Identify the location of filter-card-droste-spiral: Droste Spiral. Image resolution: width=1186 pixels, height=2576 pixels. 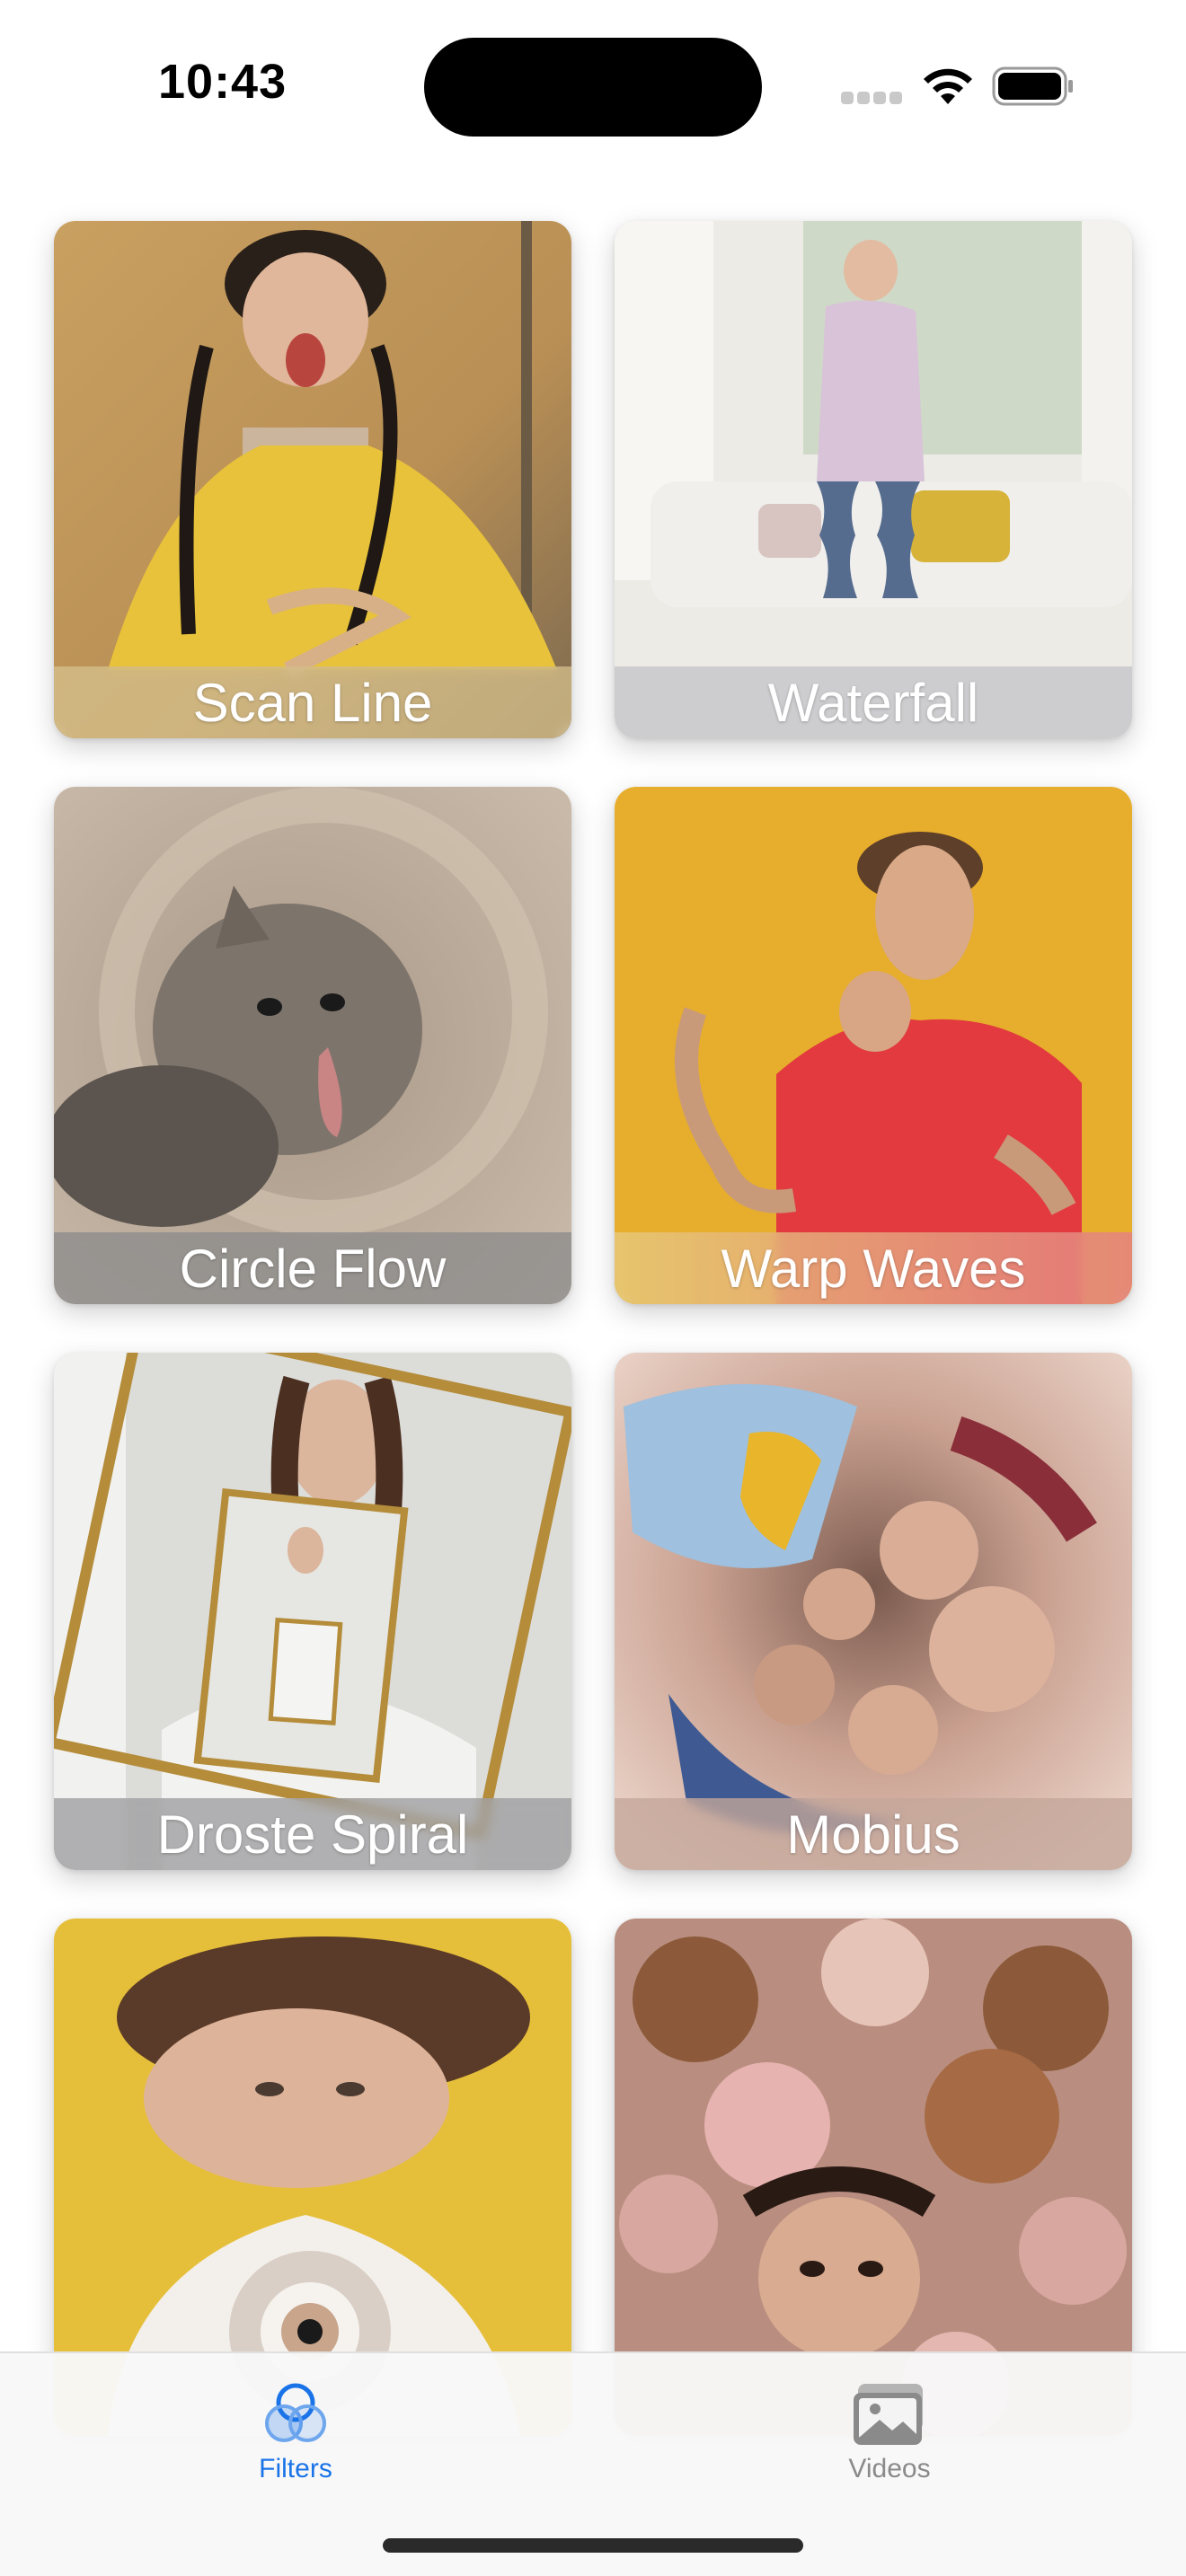
(312, 1611).